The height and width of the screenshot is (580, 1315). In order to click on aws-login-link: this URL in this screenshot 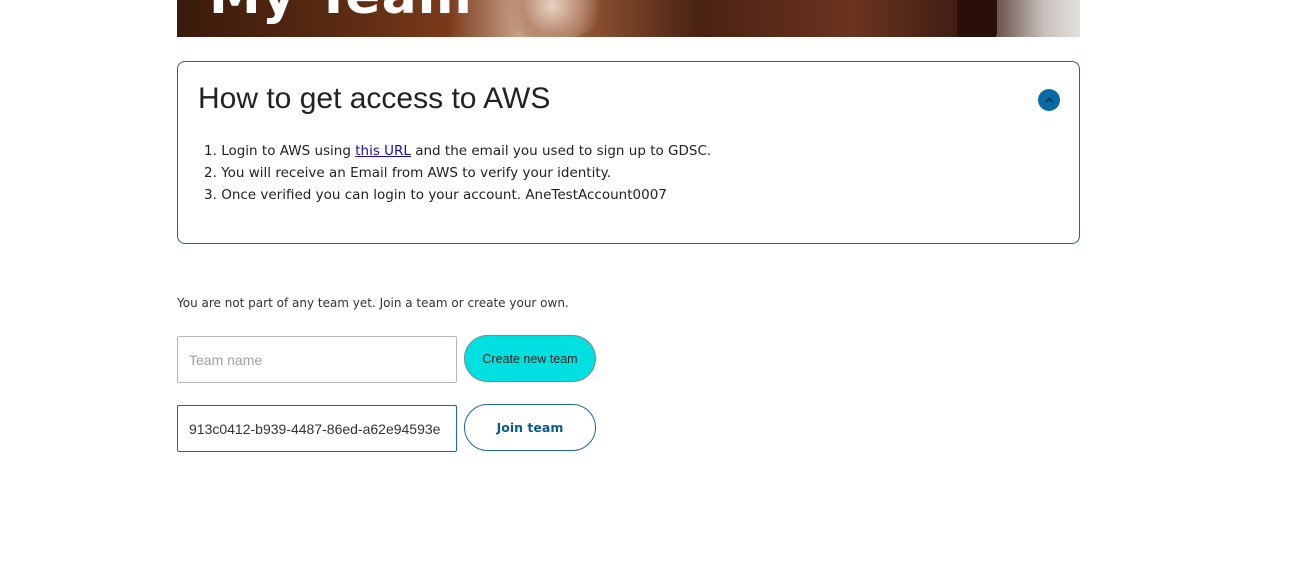, I will do `click(383, 151)`.